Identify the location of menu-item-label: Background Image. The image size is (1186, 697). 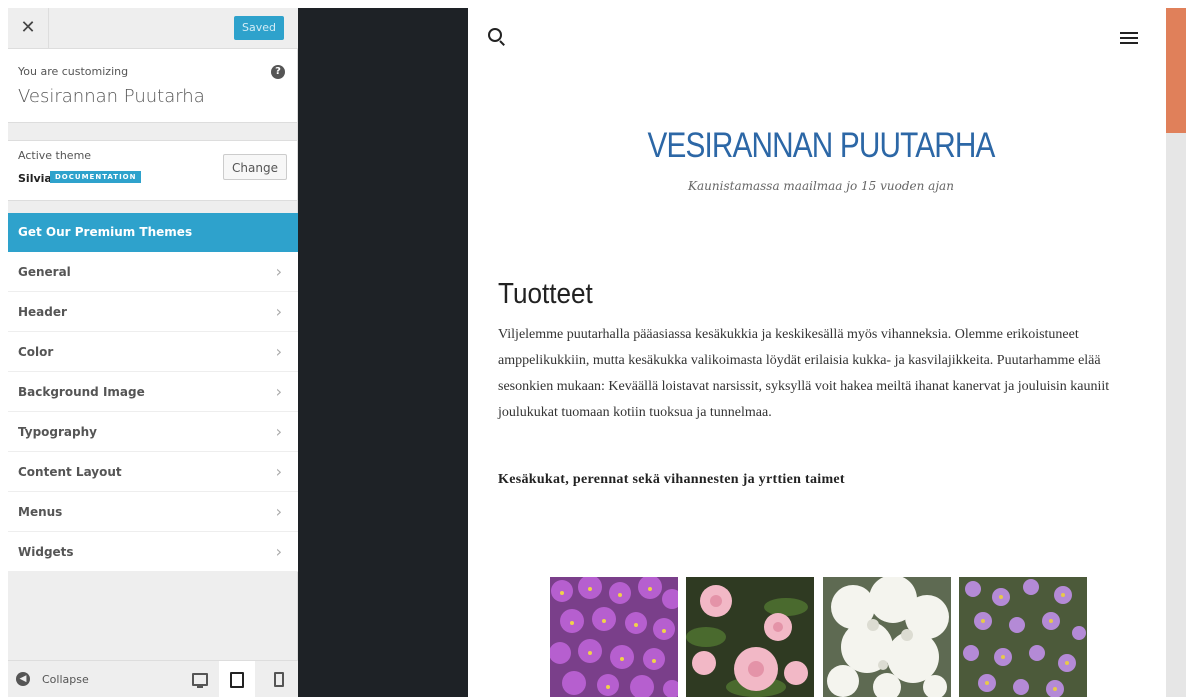
(81, 392).